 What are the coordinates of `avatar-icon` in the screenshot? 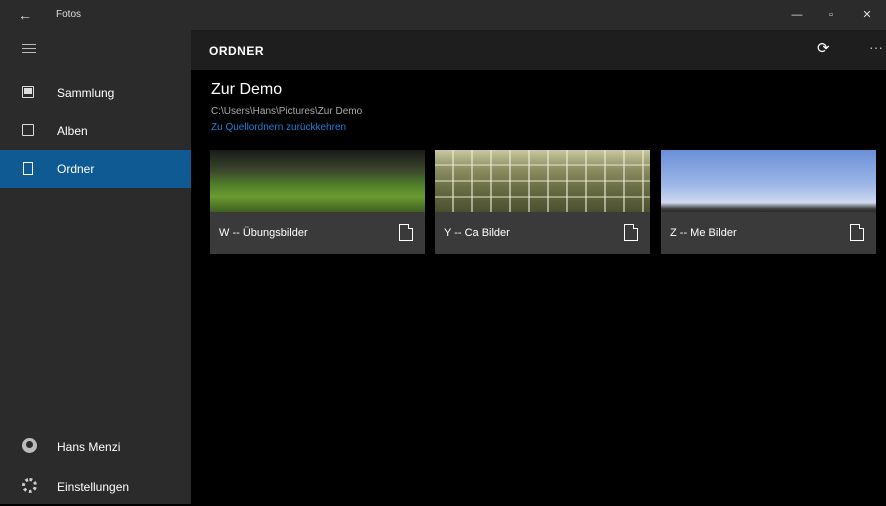 It's located at (29, 445).